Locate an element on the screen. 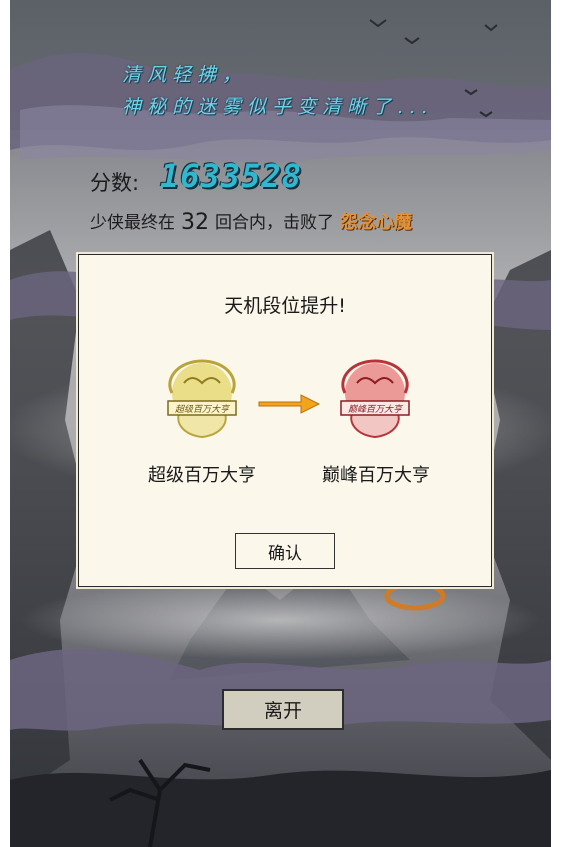  arrow-right-icon is located at coordinates (289, 404).